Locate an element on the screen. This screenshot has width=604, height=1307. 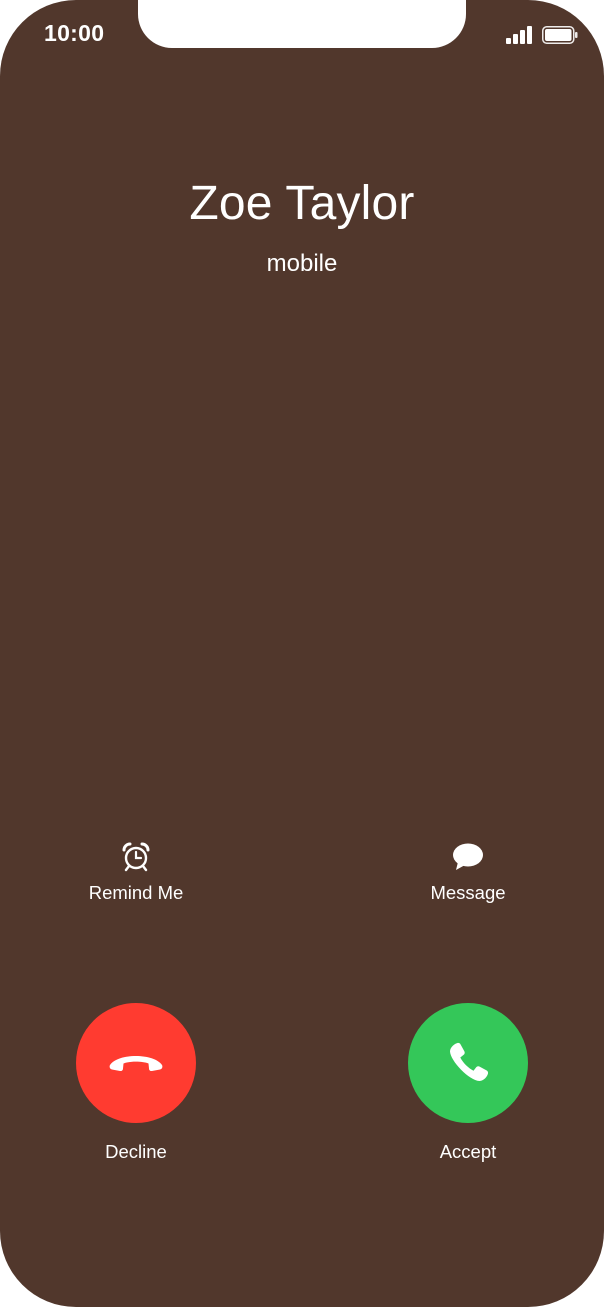
status-icons is located at coordinates (542, 35).